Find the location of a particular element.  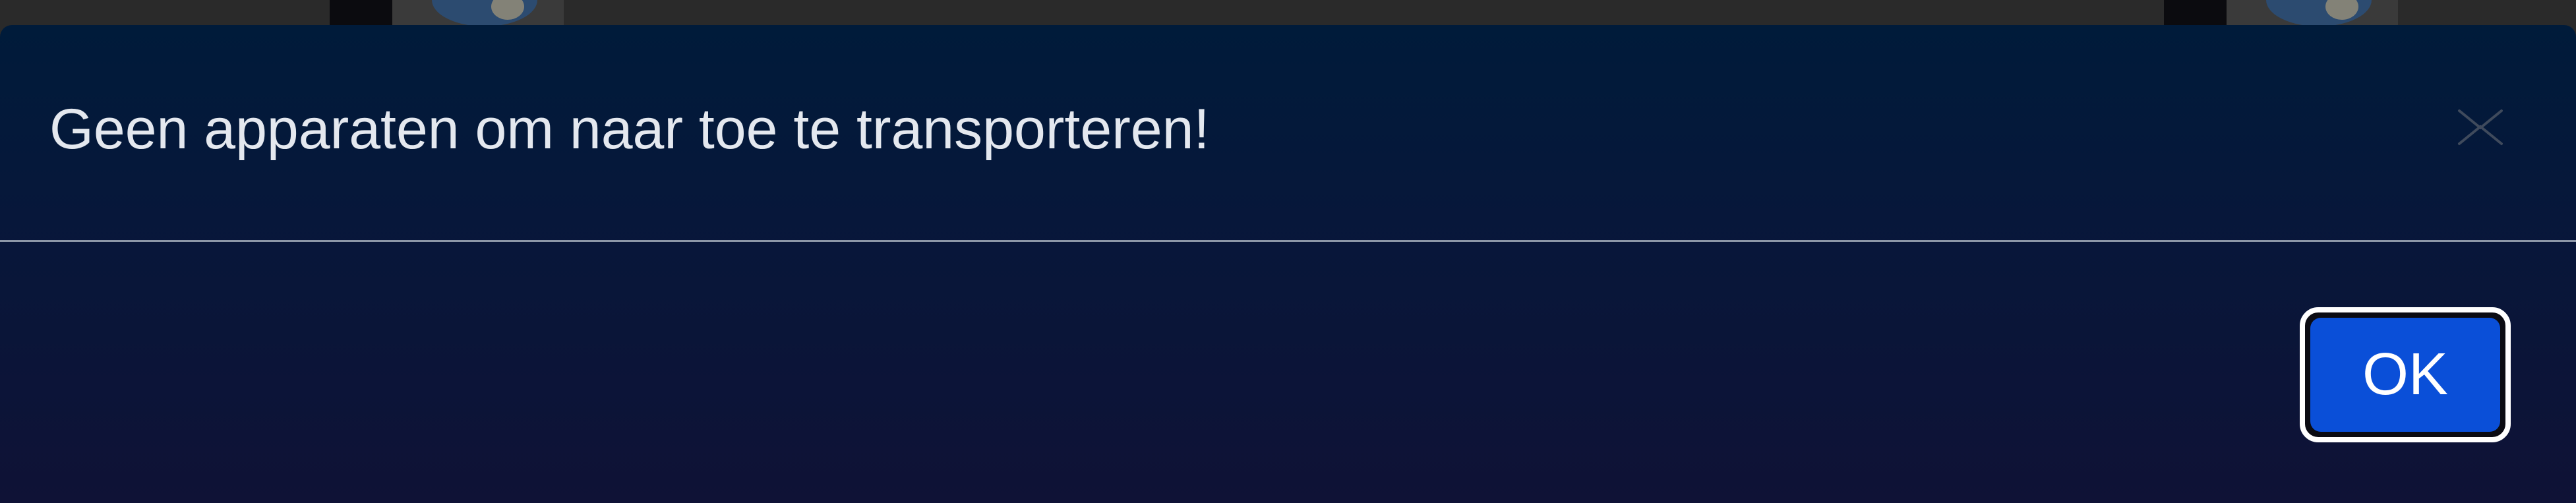

ok-button-label: OK is located at coordinates (2405, 375).